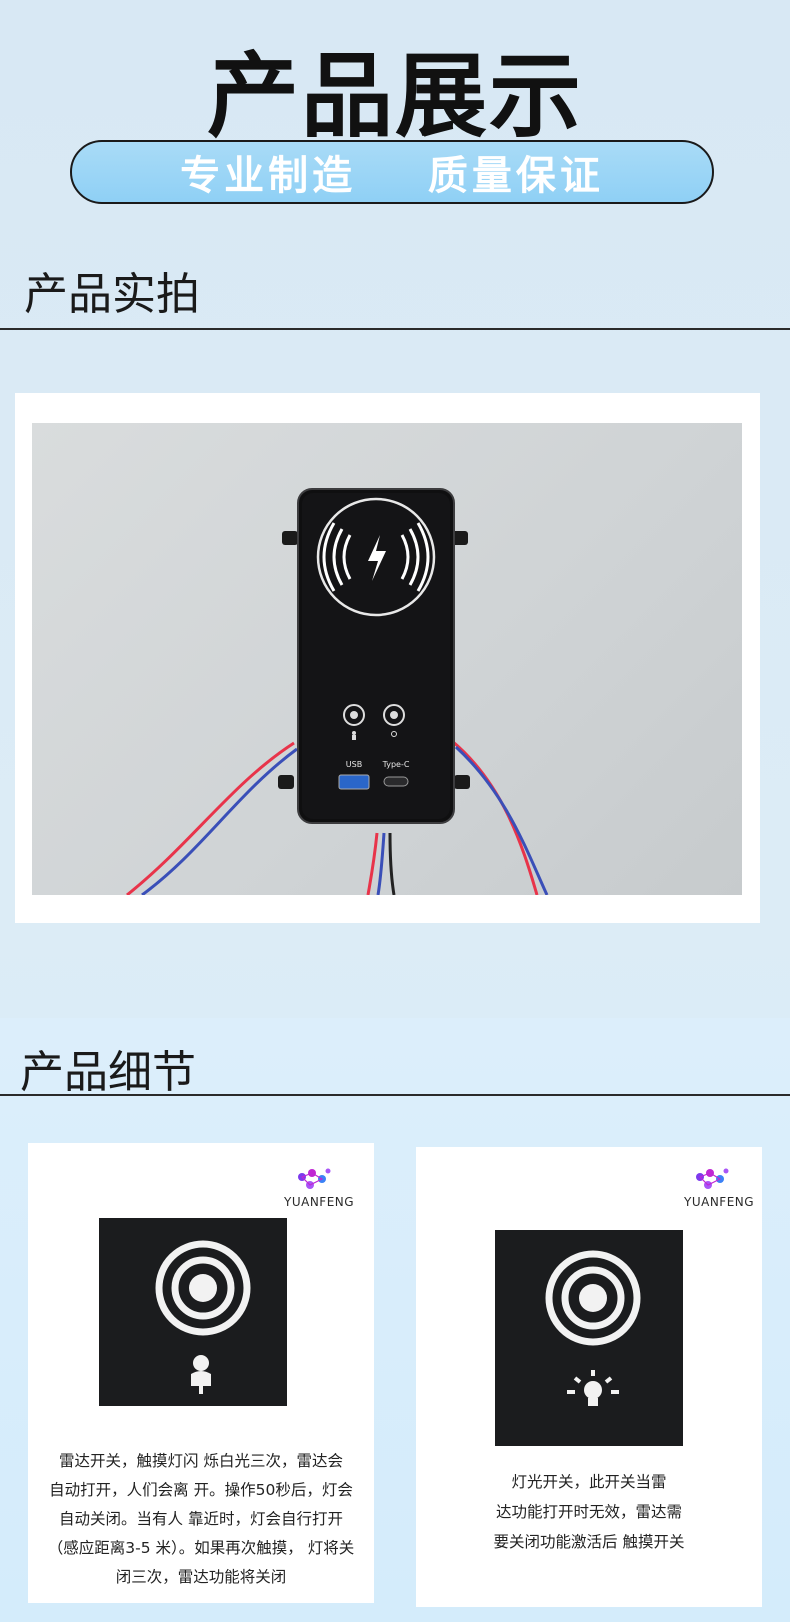 The image size is (790, 1622). What do you see at coordinates (354, 764) in the screenshot?
I see `usb-label: USB` at bounding box center [354, 764].